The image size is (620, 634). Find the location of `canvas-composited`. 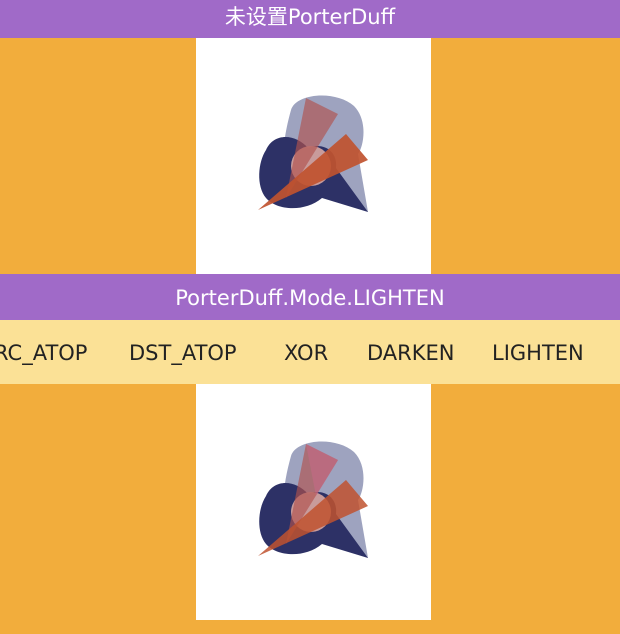

canvas-composited is located at coordinates (313, 502).